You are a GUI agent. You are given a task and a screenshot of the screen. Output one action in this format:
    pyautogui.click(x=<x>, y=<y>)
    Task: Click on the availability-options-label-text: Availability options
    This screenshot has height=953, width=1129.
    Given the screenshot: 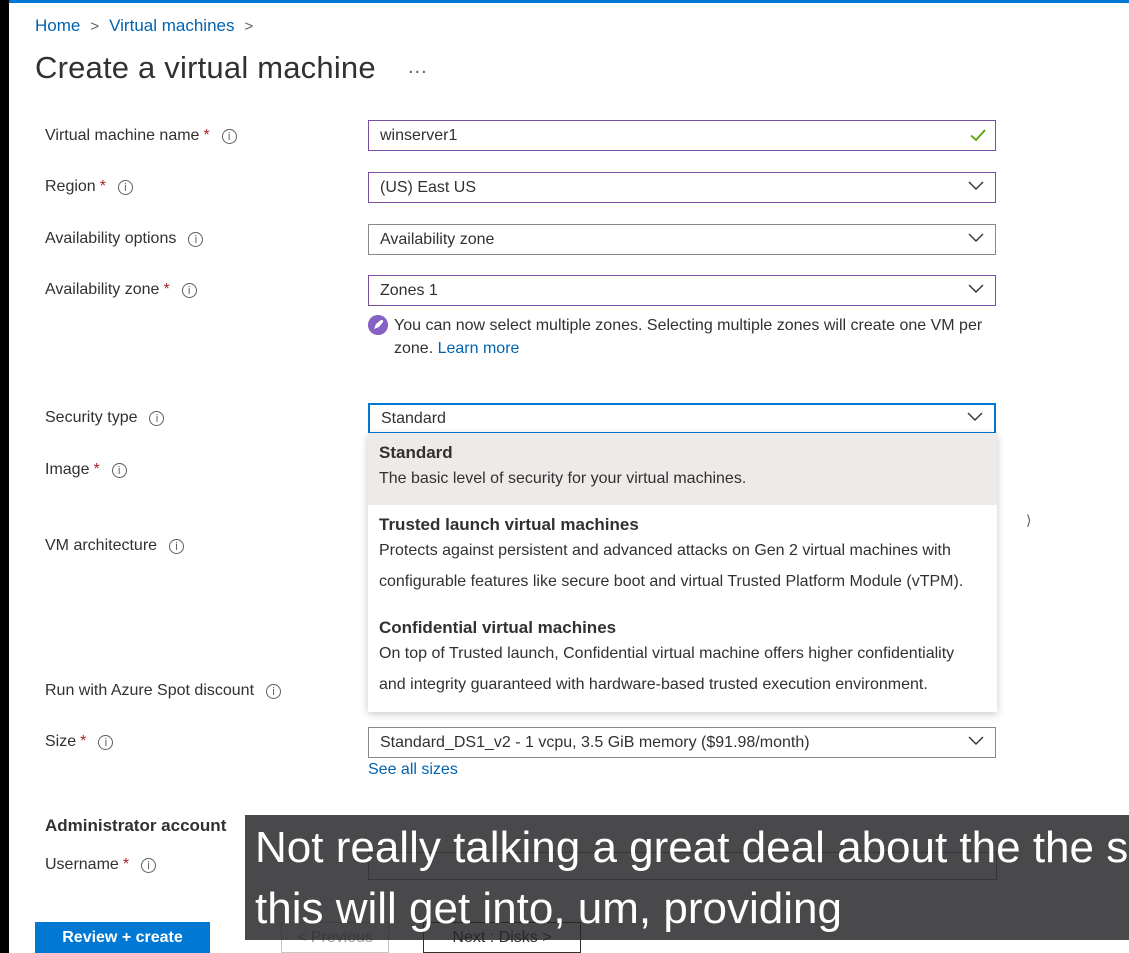 What is the action you would take?
    pyautogui.click(x=111, y=238)
    